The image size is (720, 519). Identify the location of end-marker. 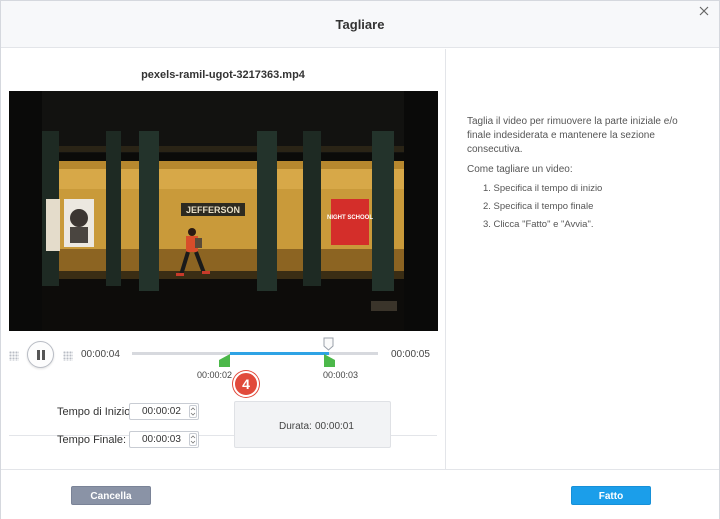
(329, 360).